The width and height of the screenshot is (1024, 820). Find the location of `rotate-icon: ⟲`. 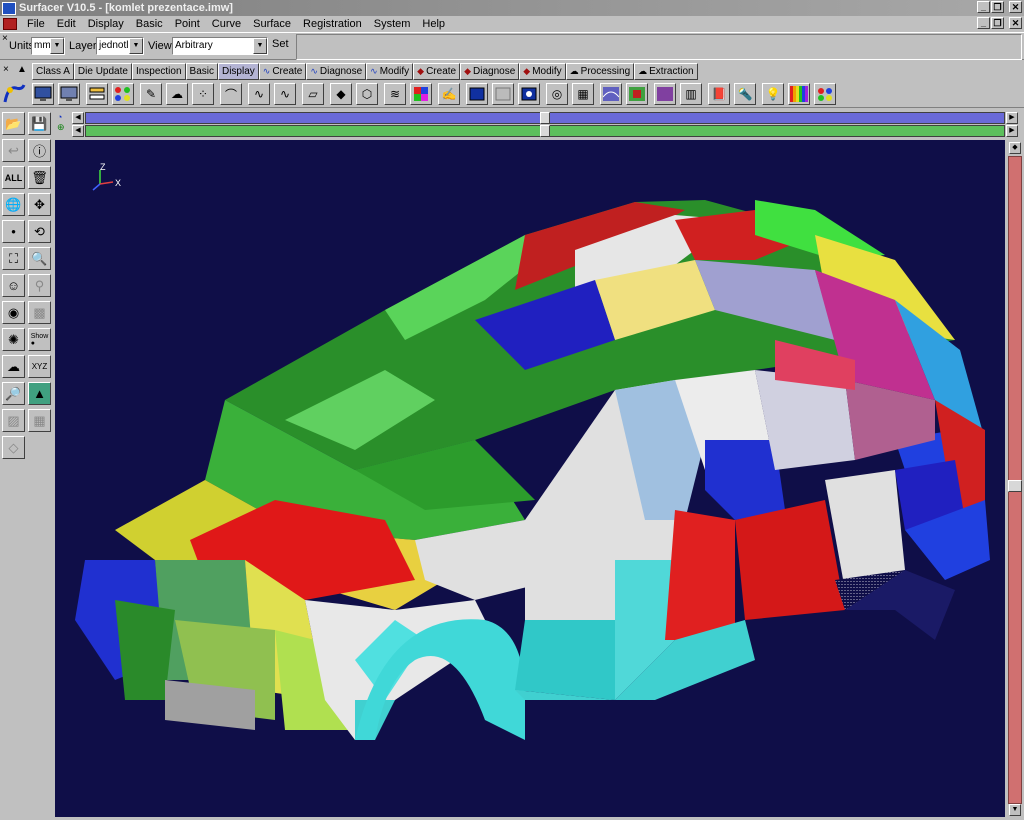

rotate-icon: ⟲ is located at coordinates (39, 231).